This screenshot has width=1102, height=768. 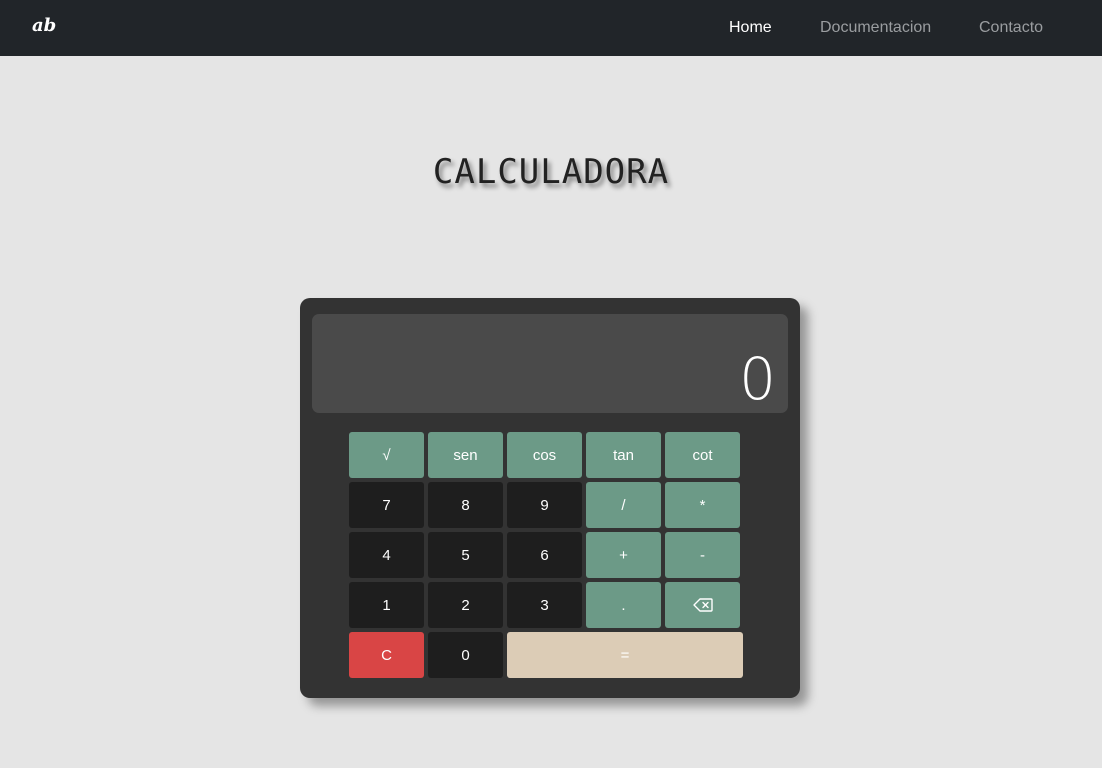 I want to click on sqrt-button: √, so click(x=386, y=455).